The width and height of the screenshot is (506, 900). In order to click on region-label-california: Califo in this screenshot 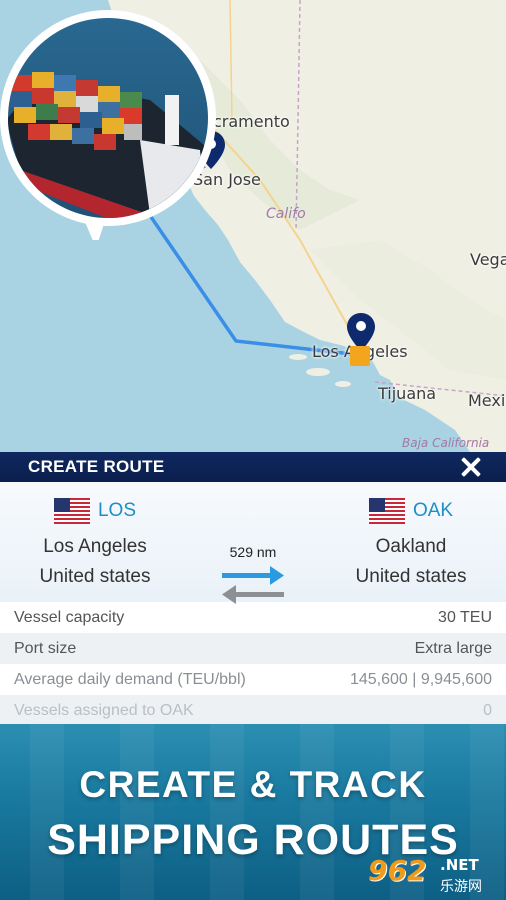, I will do `click(286, 214)`.